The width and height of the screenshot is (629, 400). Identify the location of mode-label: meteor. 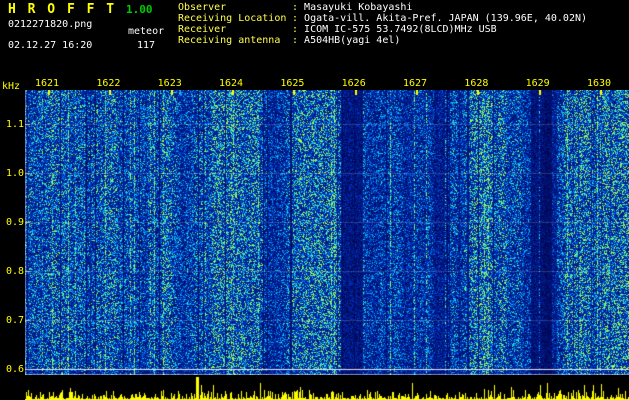
(146, 31).